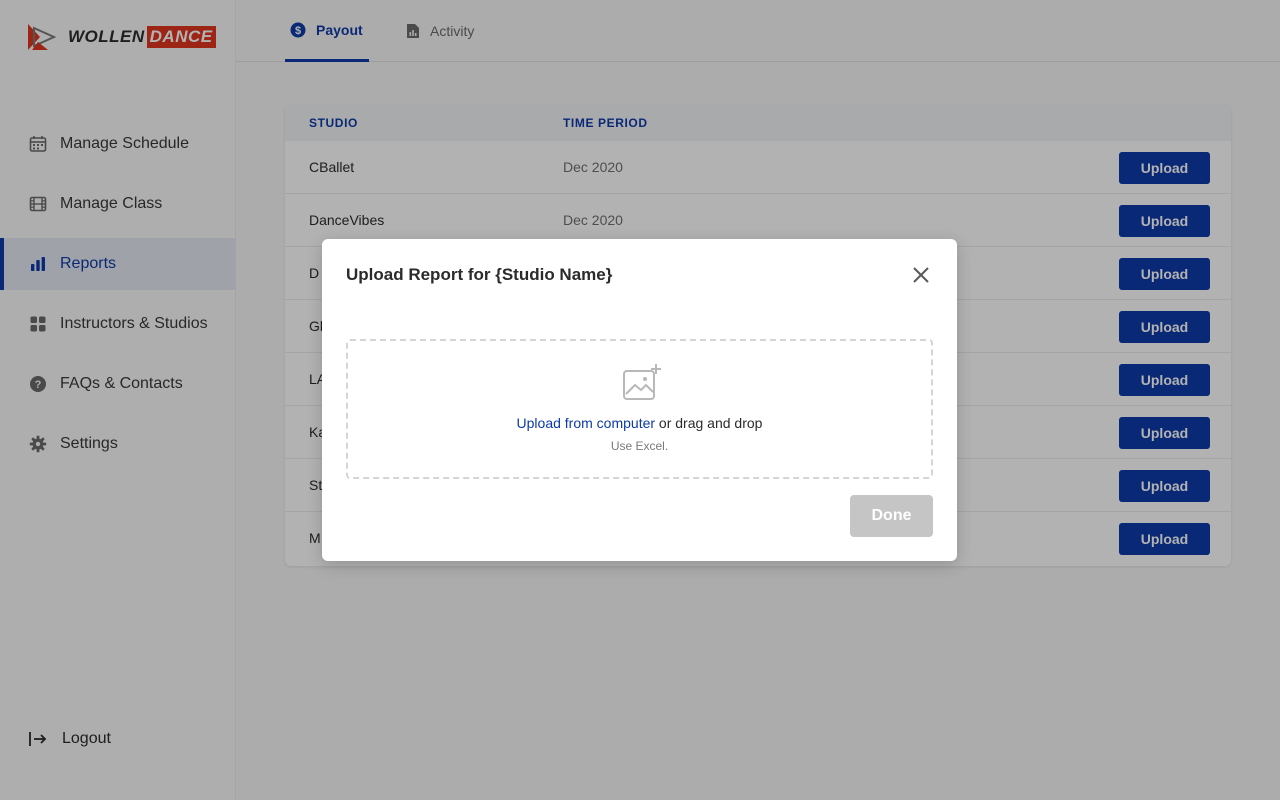 The height and width of the screenshot is (800, 1280). What do you see at coordinates (891, 516) in the screenshot?
I see `done-button: Done` at bounding box center [891, 516].